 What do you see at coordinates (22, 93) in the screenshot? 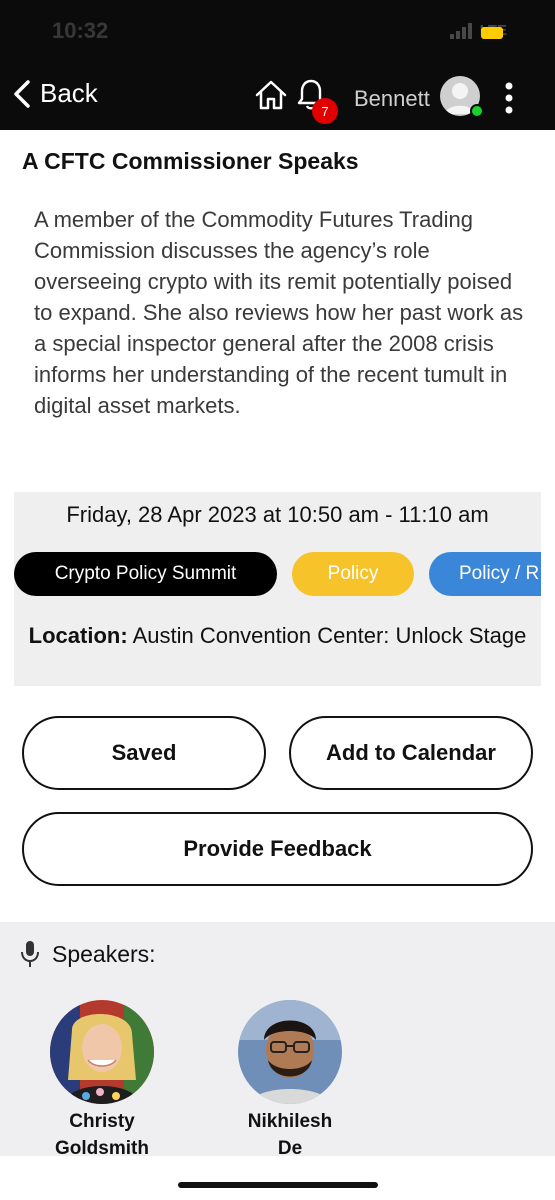
I see `chevron-left-icon` at bounding box center [22, 93].